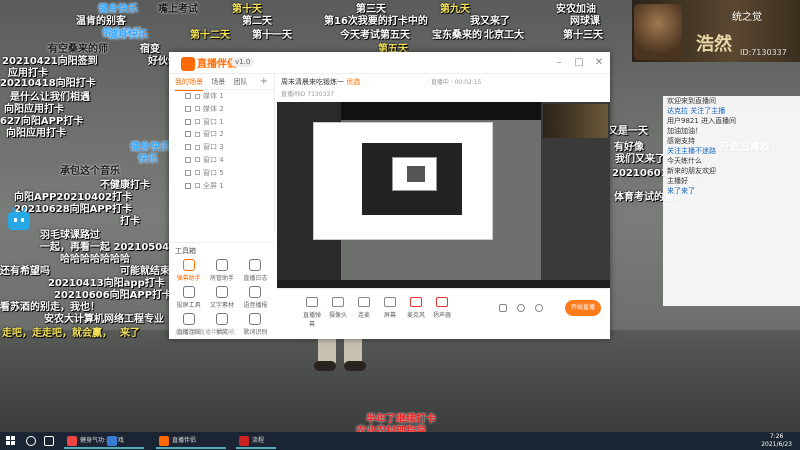 Image resolution: width=800 pixels, height=450 pixels. I want to click on title-bar: 直播伴侣 v1.0 – □ ✕, so click(389, 63).